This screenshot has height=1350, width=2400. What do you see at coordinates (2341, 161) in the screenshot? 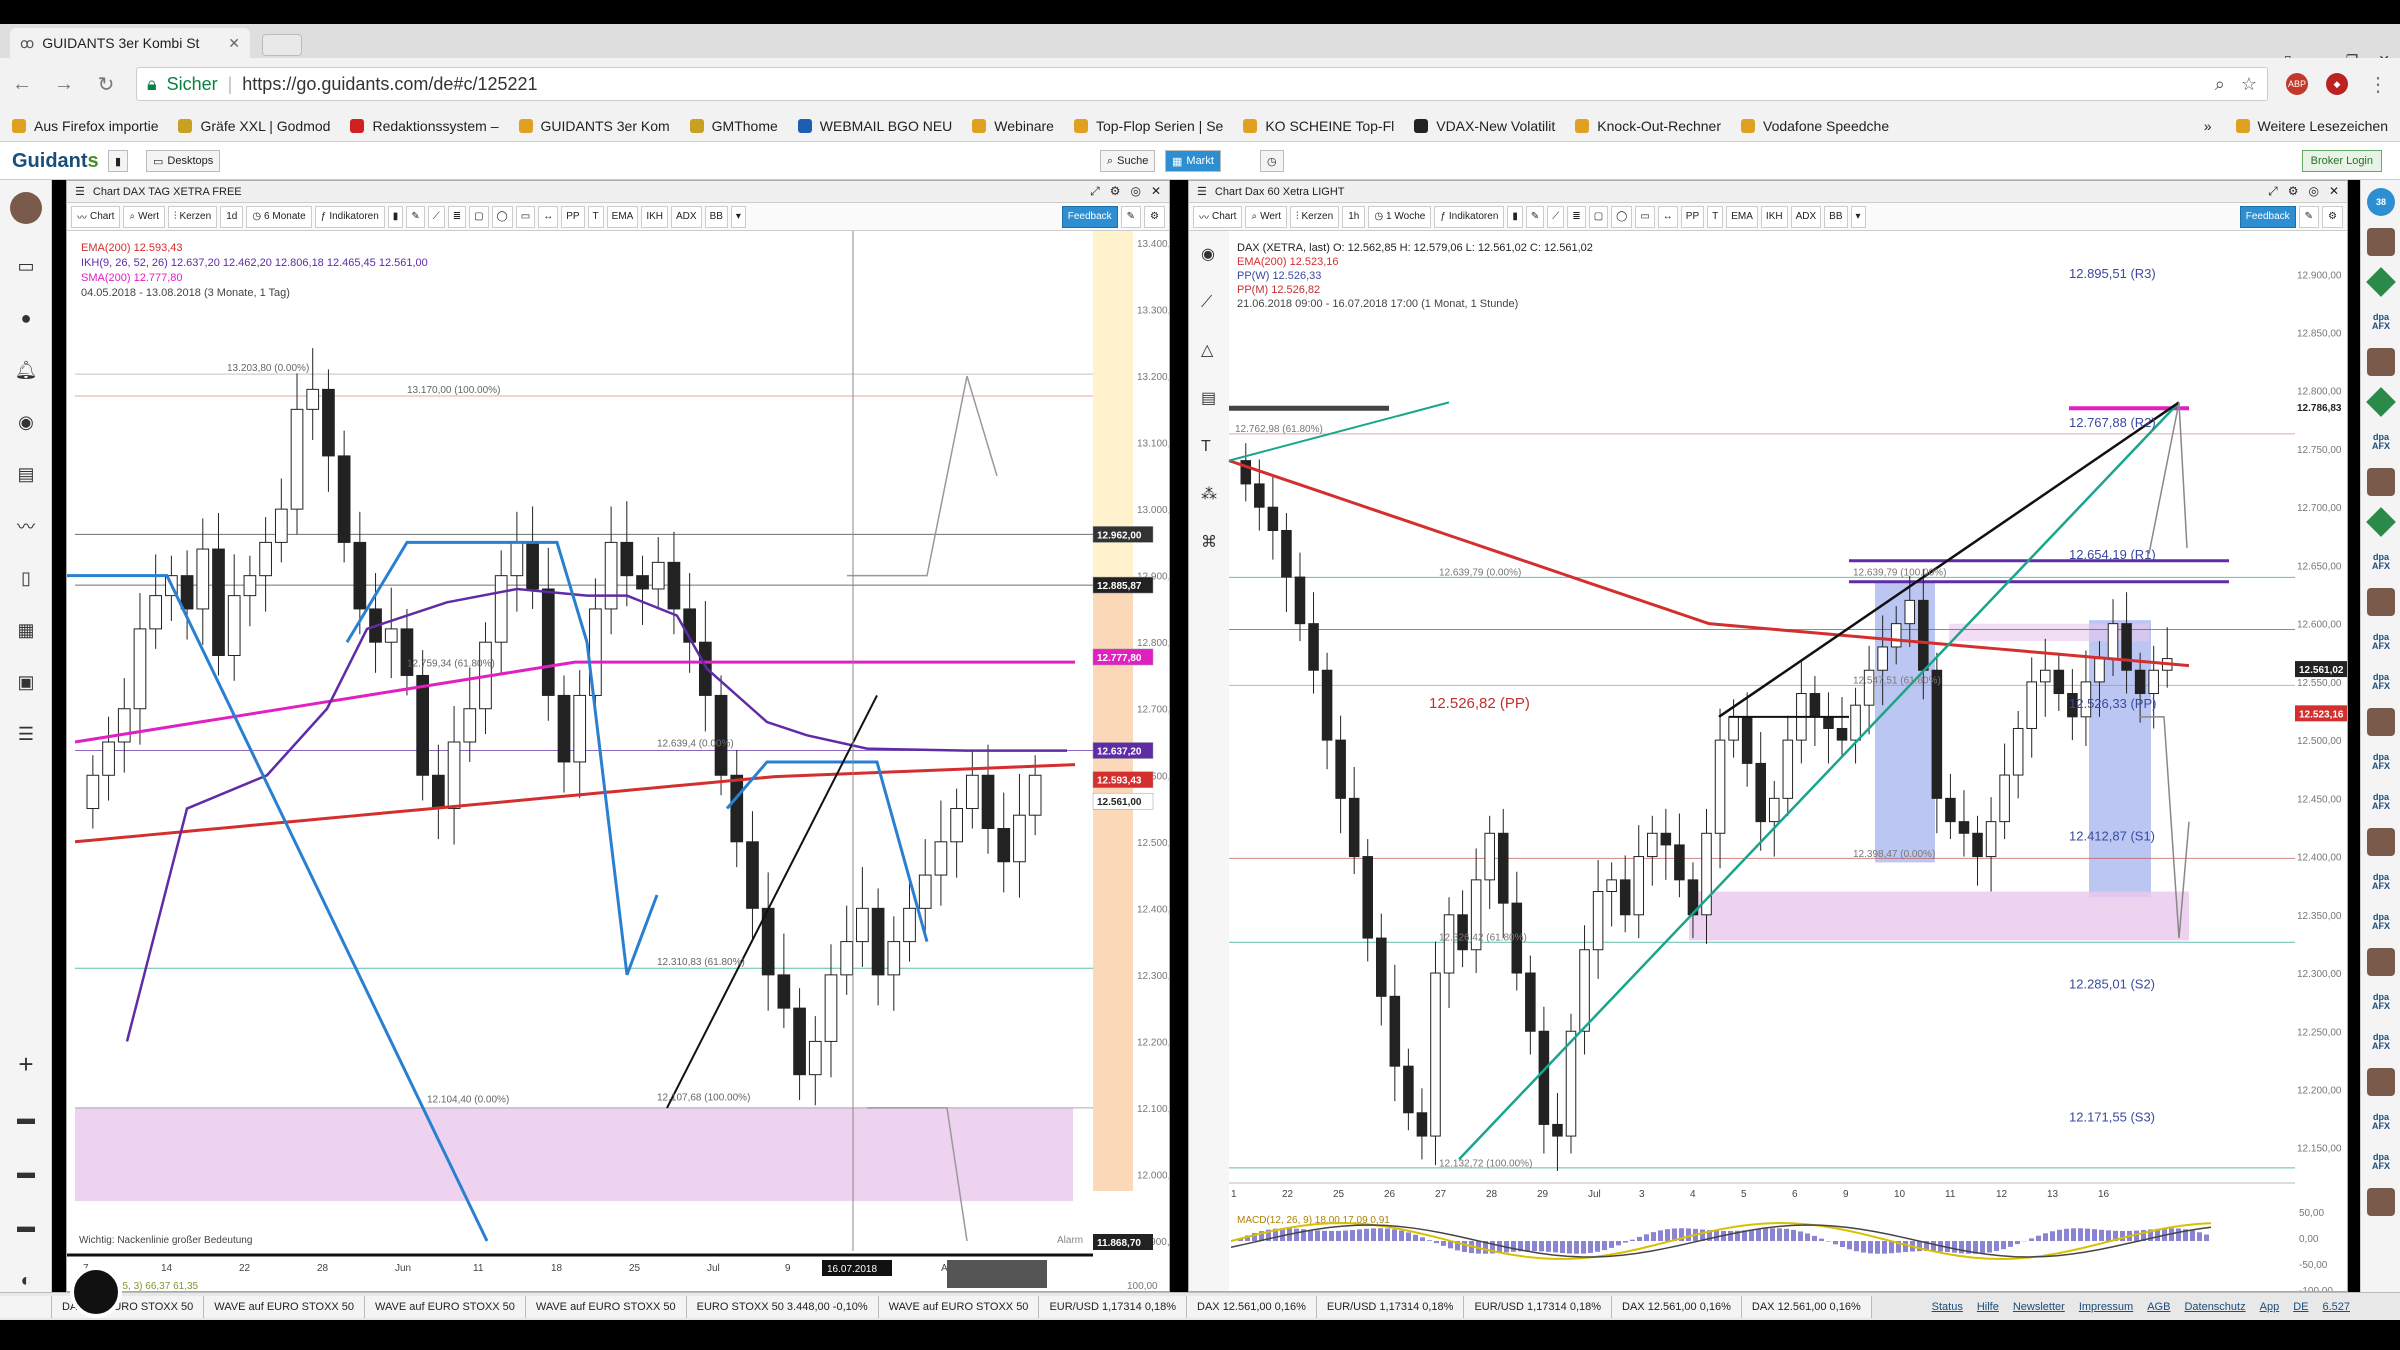
I see `broker-login-button: Broker Login` at bounding box center [2341, 161].